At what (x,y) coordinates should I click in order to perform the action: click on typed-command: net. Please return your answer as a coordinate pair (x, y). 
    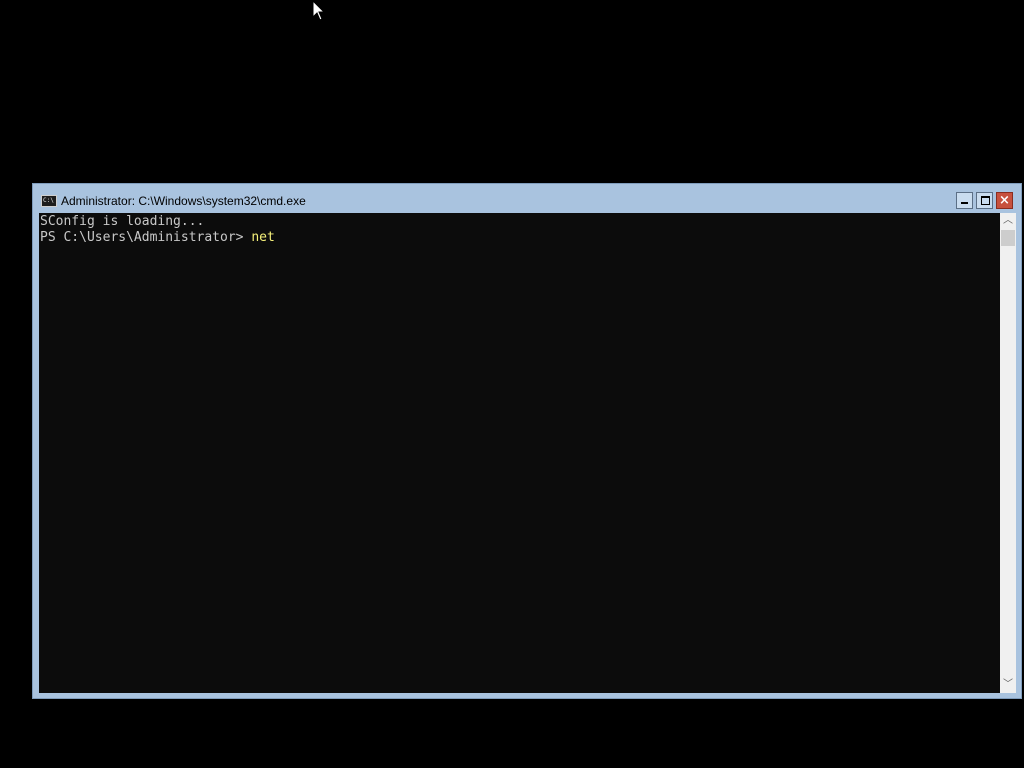
    Looking at the image, I should click on (262, 237).